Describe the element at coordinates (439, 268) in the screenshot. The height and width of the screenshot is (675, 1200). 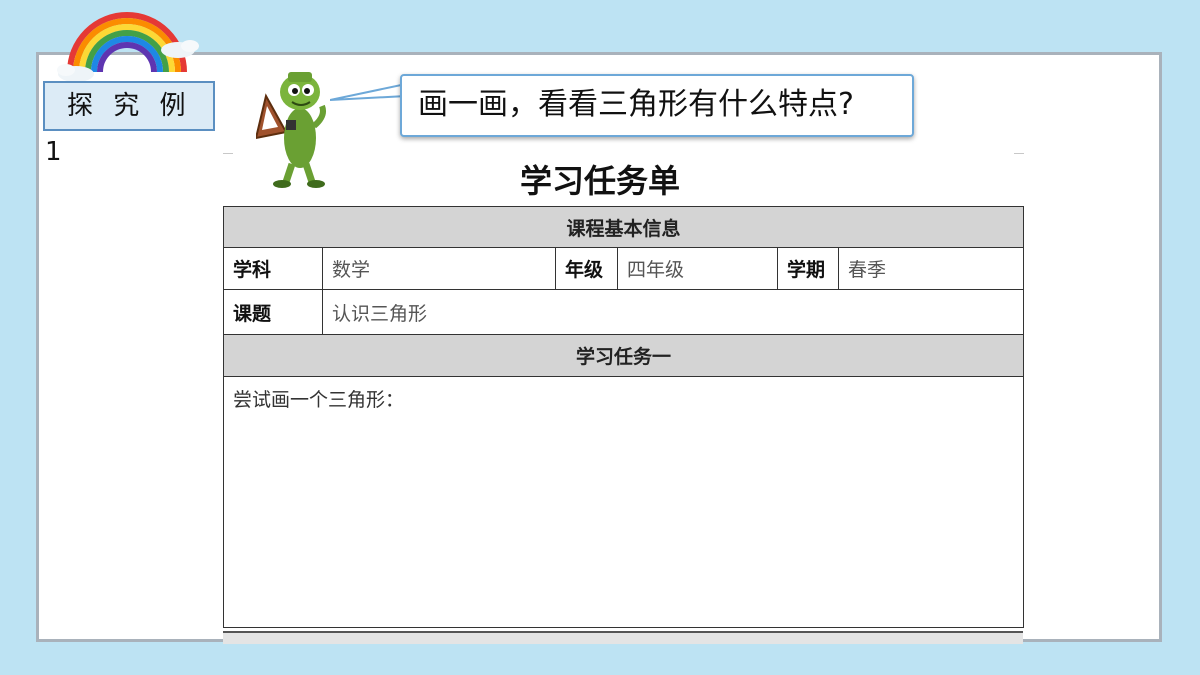
I see `subject-value: 数学` at that location.